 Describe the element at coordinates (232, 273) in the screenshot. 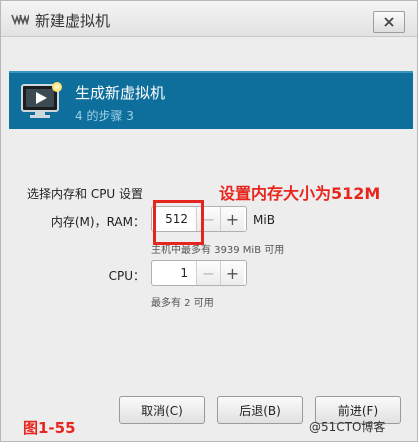

I see `cpu-increment-button: +` at that location.